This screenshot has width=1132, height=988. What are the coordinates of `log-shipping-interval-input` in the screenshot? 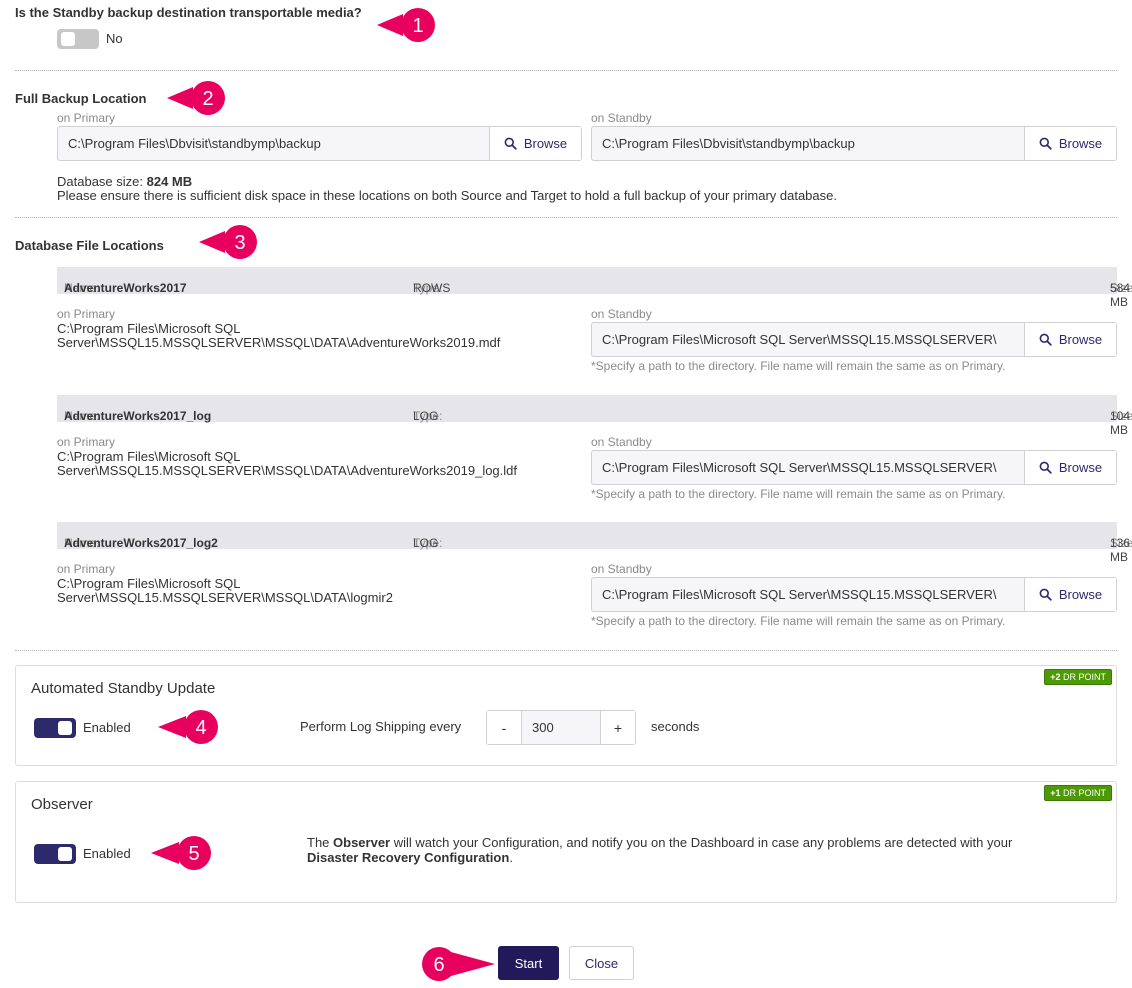 It's located at (561, 727).